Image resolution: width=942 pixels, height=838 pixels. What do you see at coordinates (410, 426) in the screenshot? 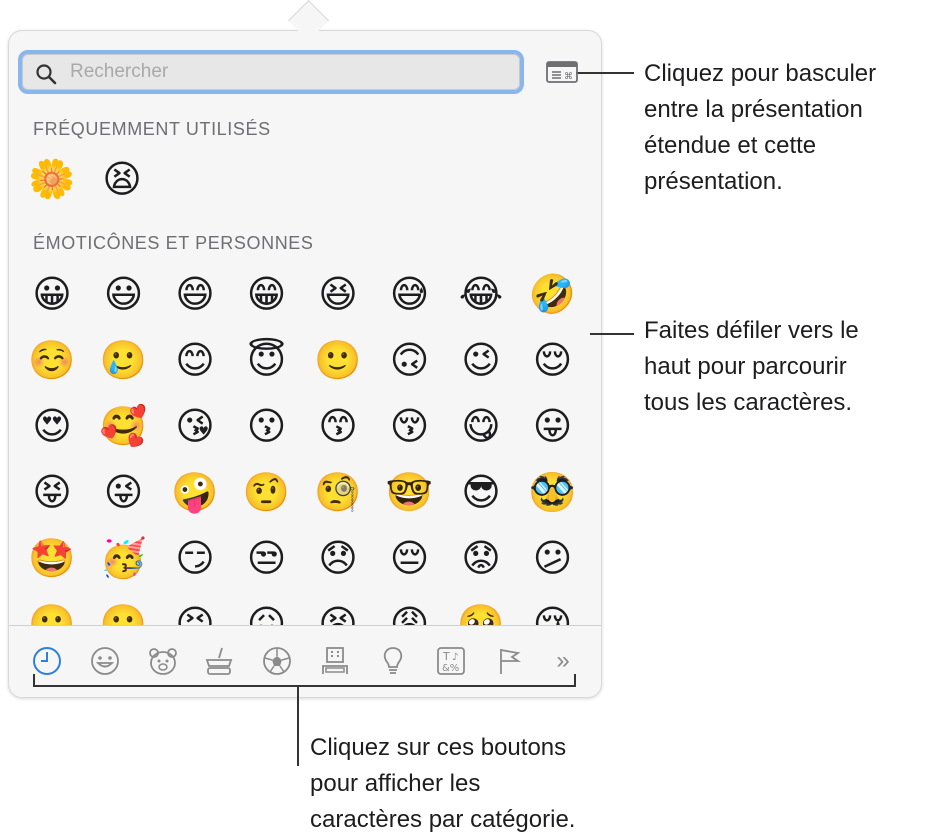
I see `emoji-cell: 😚` at bounding box center [410, 426].